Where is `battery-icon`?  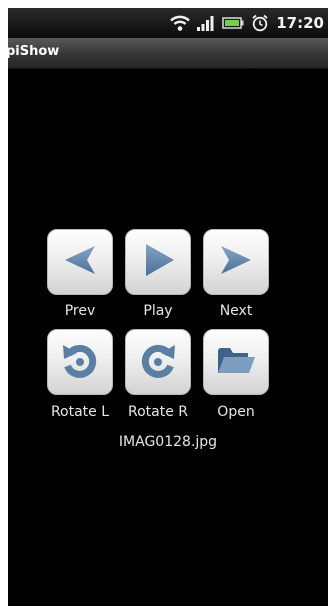
battery-icon is located at coordinates (233, 23).